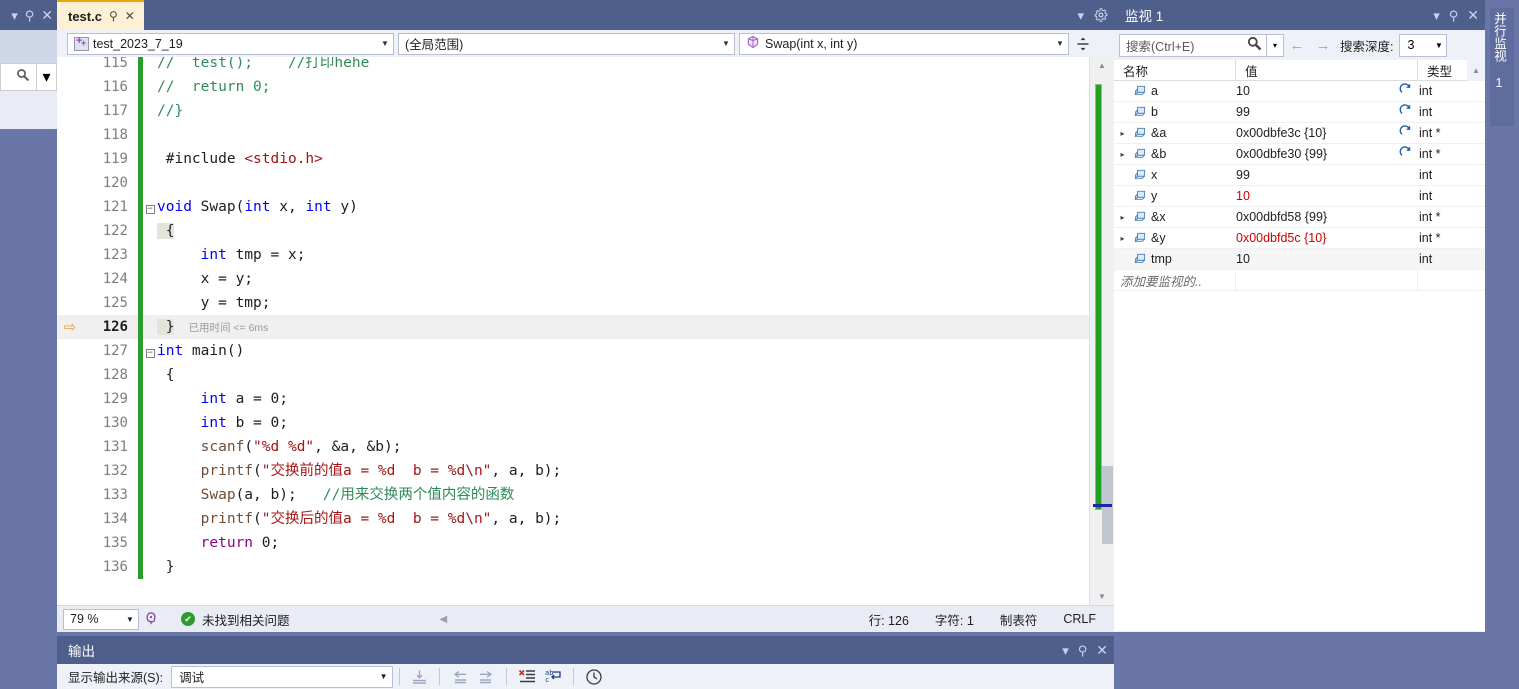 The image size is (1519, 689). I want to click on code-line: 128 {, so click(573, 375).